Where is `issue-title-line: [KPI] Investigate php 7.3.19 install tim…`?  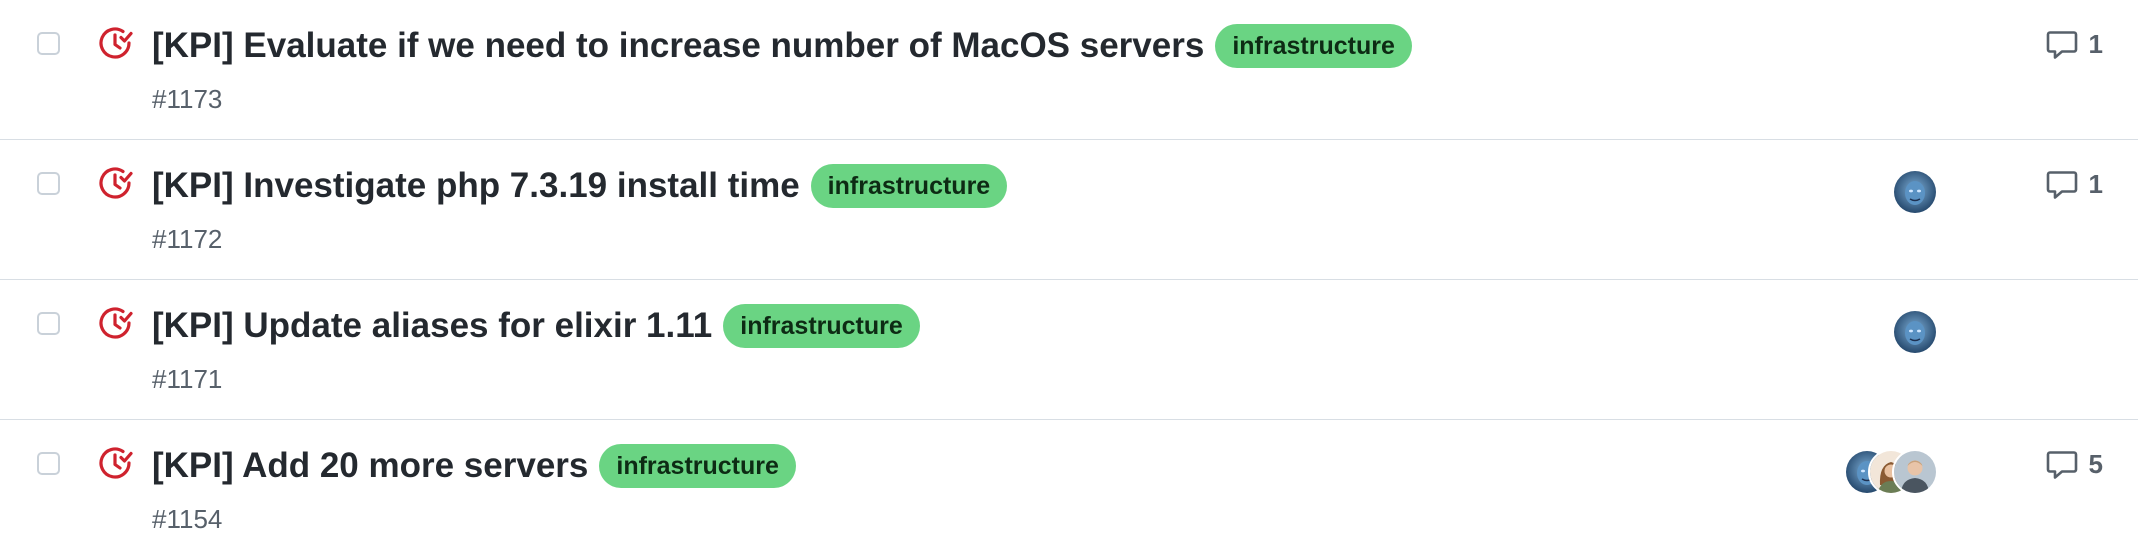
issue-title-line: [KPI] Investigate php 7.3.19 install tim… is located at coordinates (580, 186).